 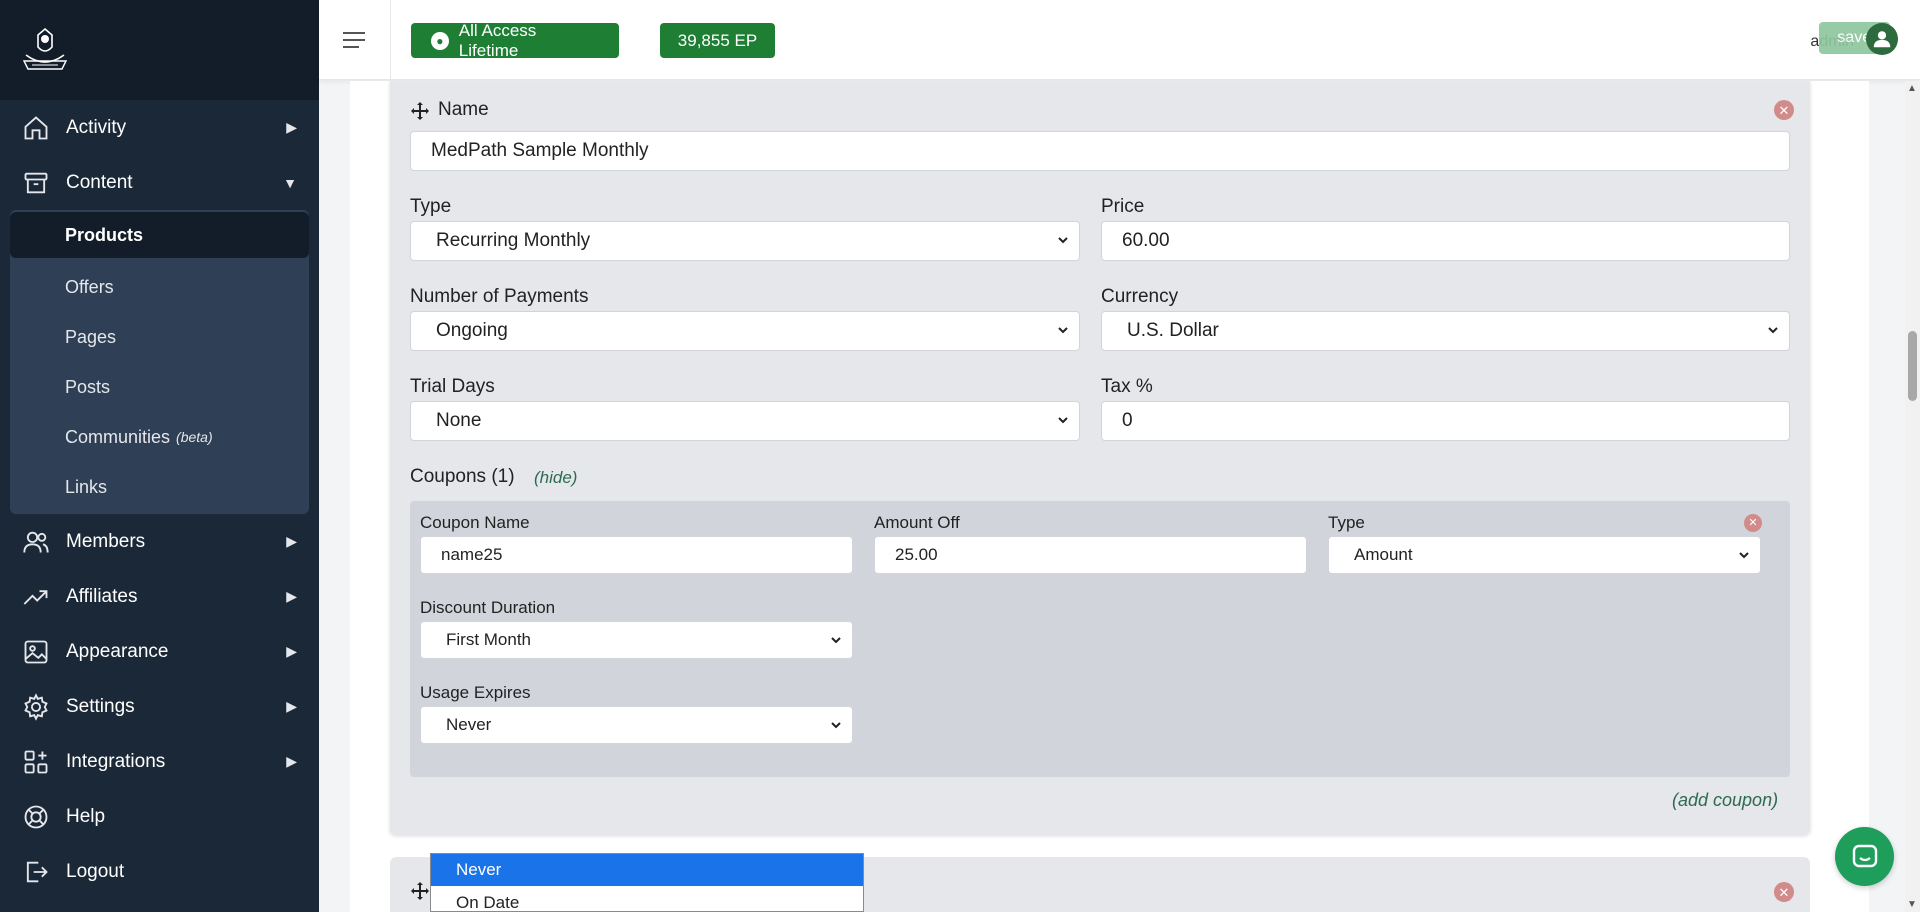 I want to click on submenu-item-communities: Communities (beta), so click(x=159, y=437).